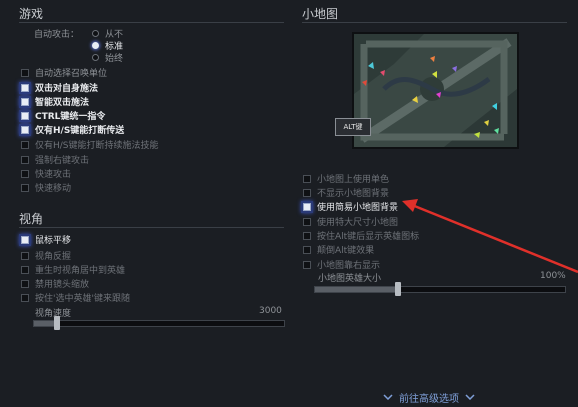  Describe the element at coordinates (80, 131) in the screenshot. I see `option-label: 仅有H/S键能打断传送` at that location.